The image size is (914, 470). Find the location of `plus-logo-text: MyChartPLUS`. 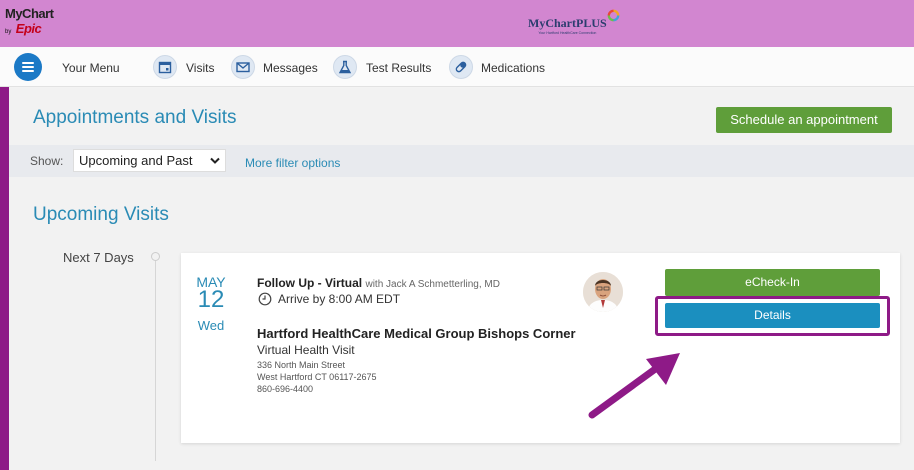

plus-logo-text: MyChartPLUS is located at coordinates (567, 23).